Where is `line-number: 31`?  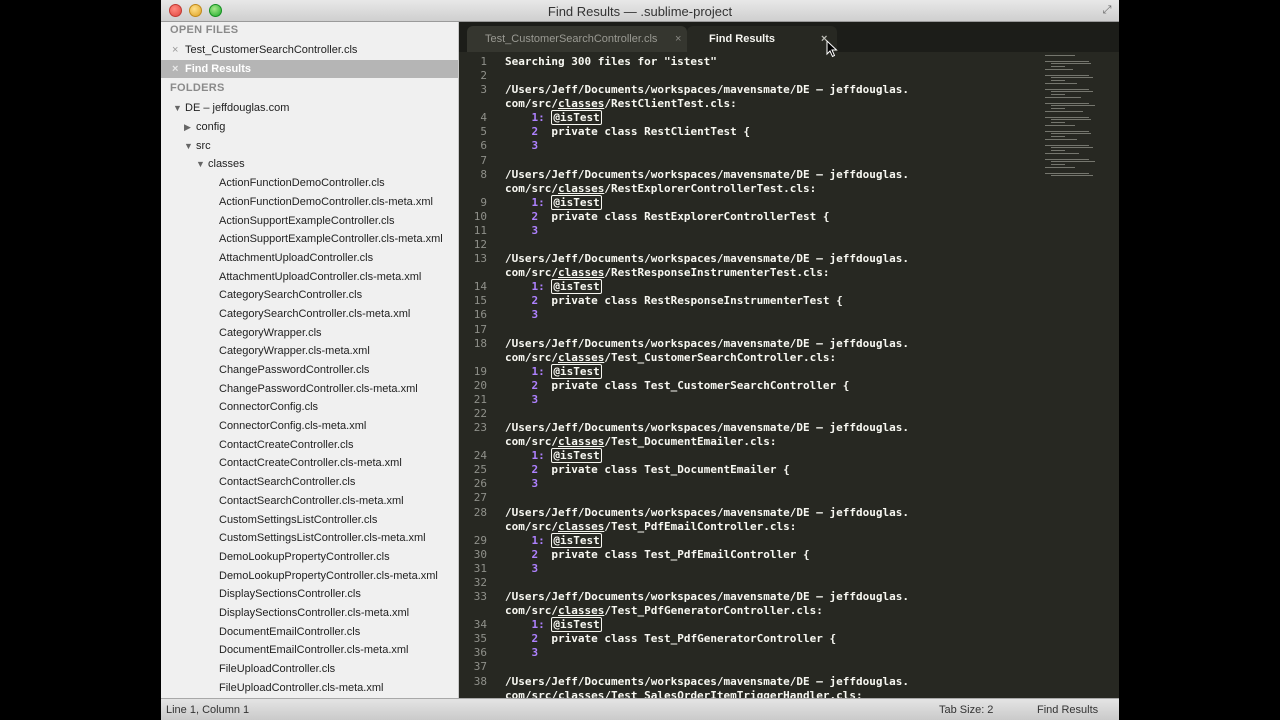
line-number: 31 is located at coordinates (480, 568).